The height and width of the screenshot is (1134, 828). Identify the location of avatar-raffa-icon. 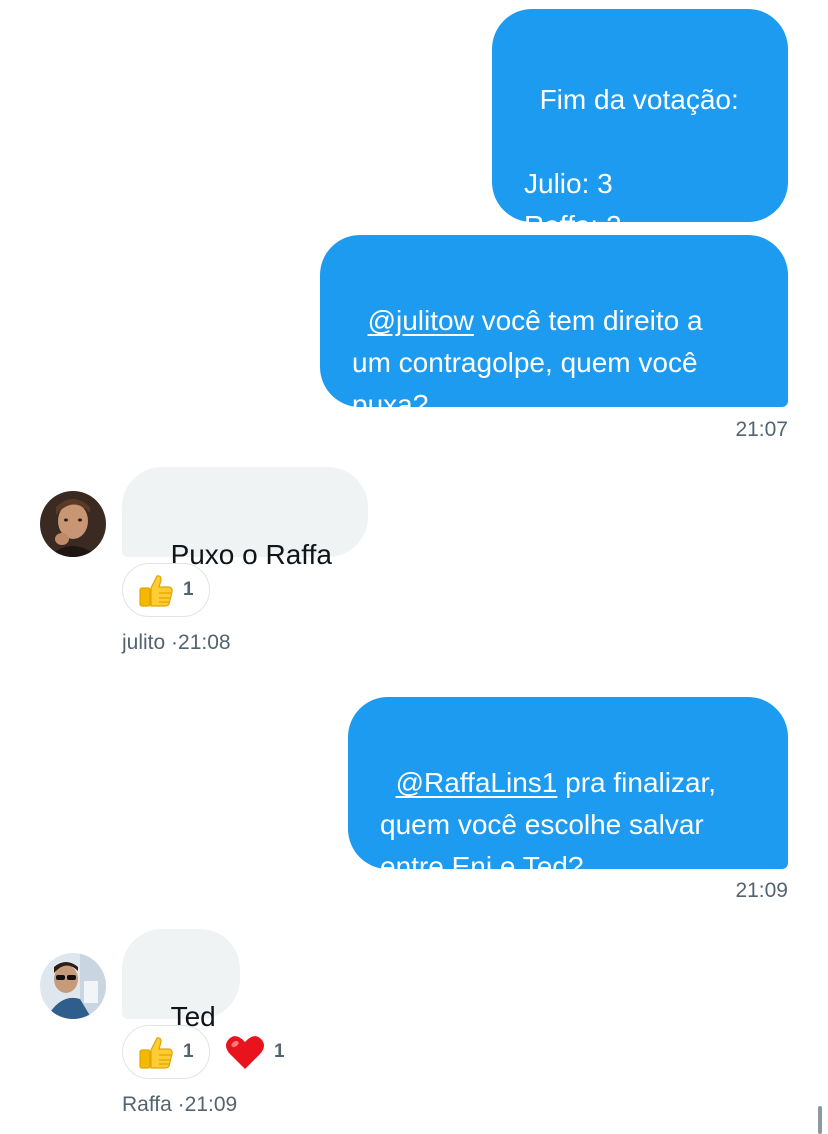
(73, 986).